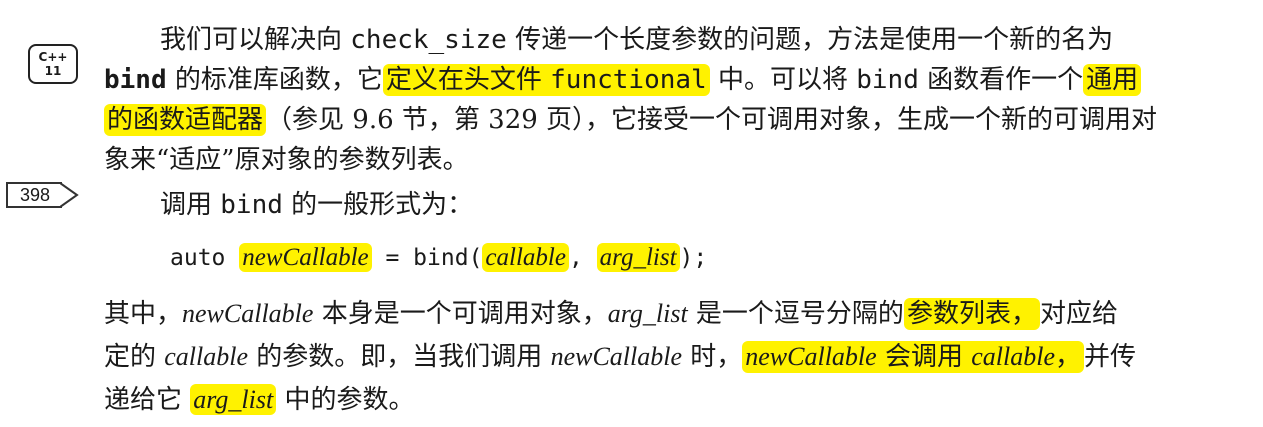 The image size is (1263, 427). What do you see at coordinates (525, 257) in the screenshot?
I see `highlight: callable` at bounding box center [525, 257].